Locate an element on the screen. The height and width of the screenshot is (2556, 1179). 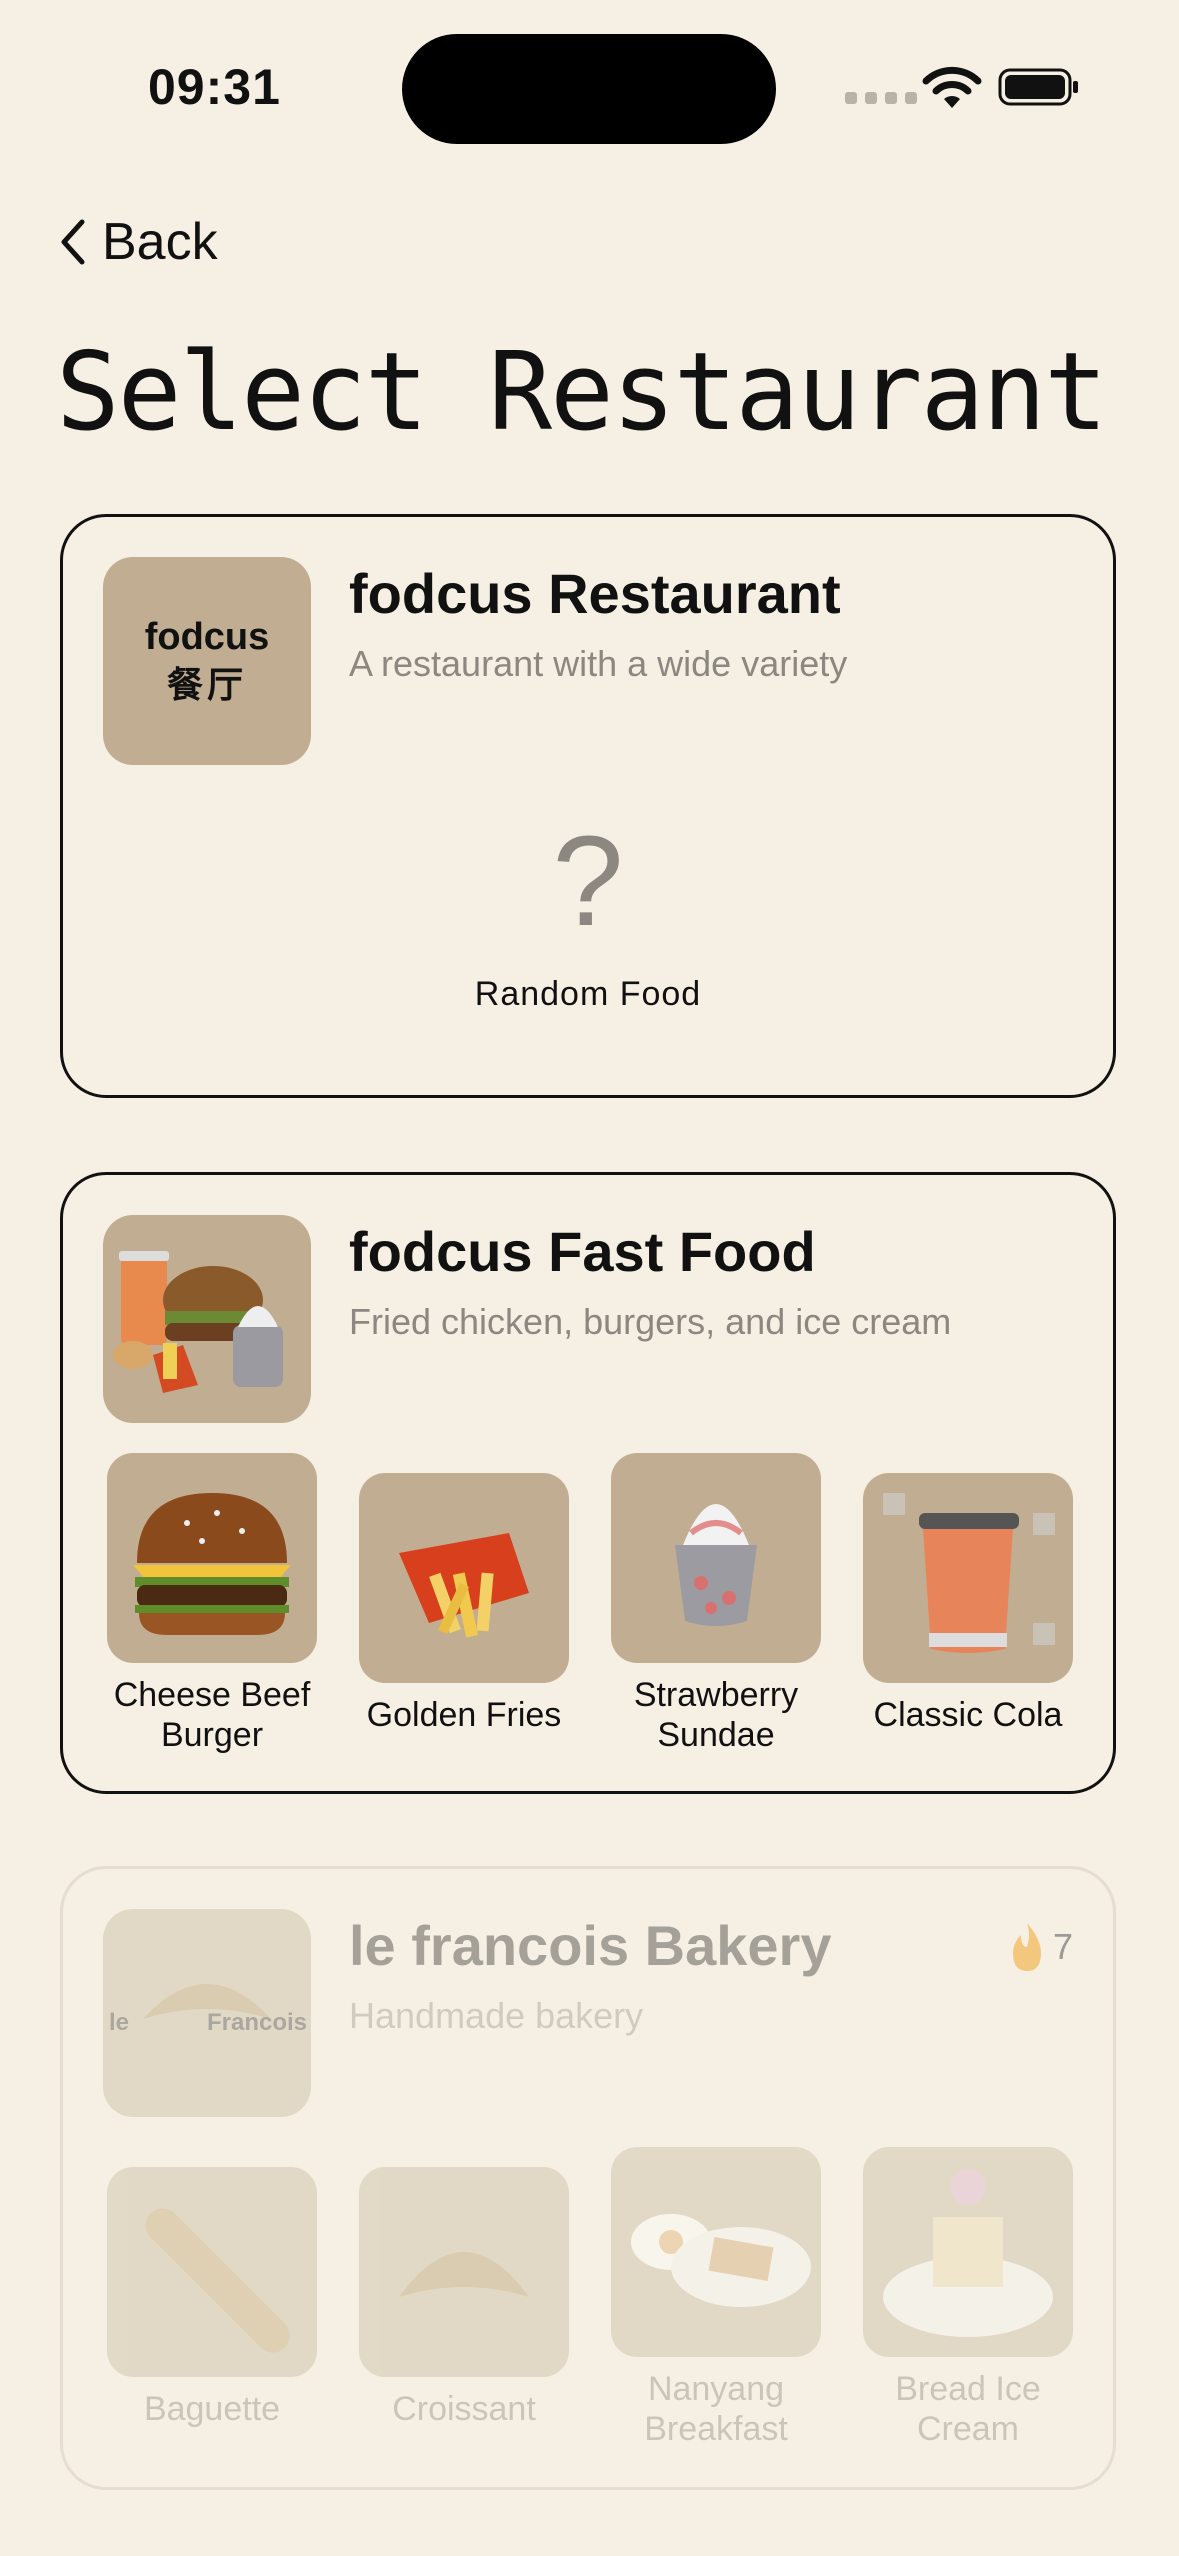
menu-item-label: Cheese Beef Burger is located at coordinates (212, 1715).